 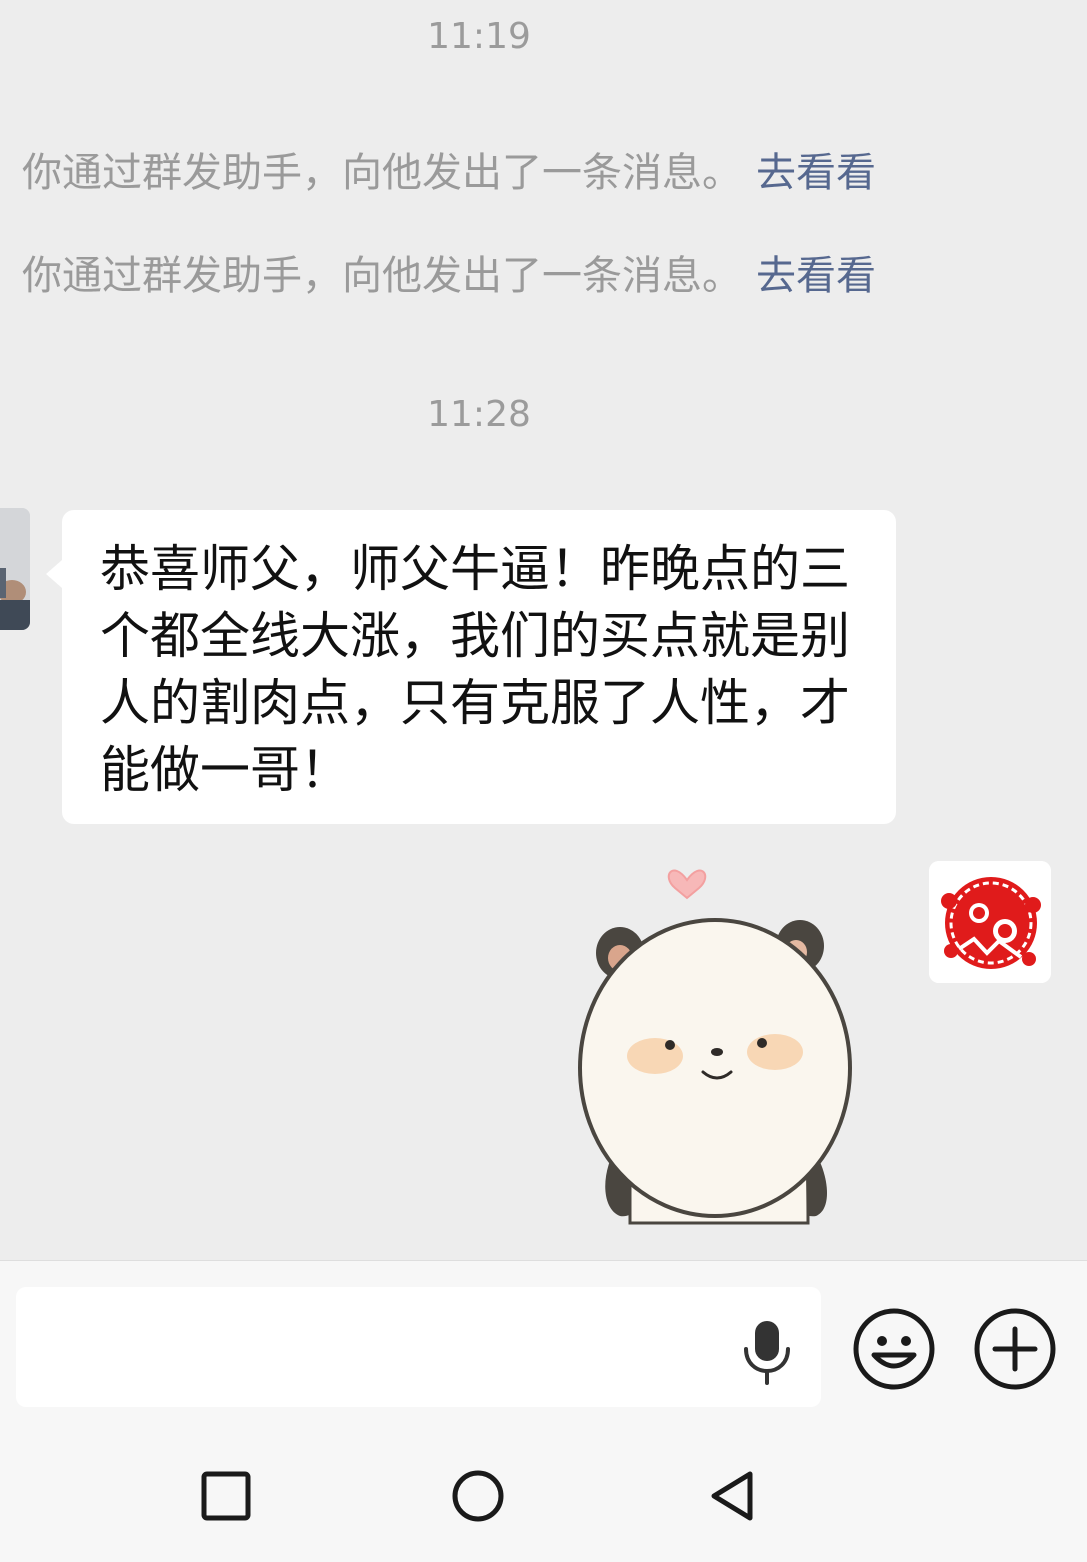 I want to click on back-icon, so click(x=732, y=1496).